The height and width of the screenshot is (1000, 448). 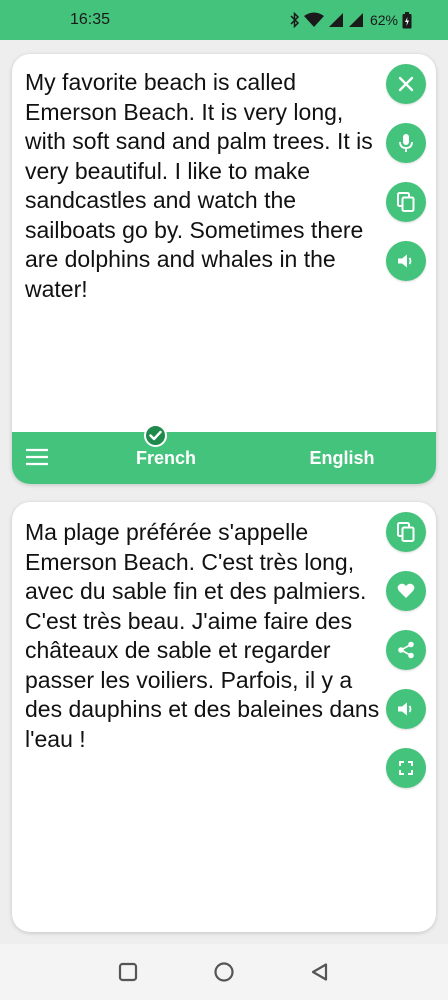 I want to click on bluetooth-icon, so click(x=295, y=20).